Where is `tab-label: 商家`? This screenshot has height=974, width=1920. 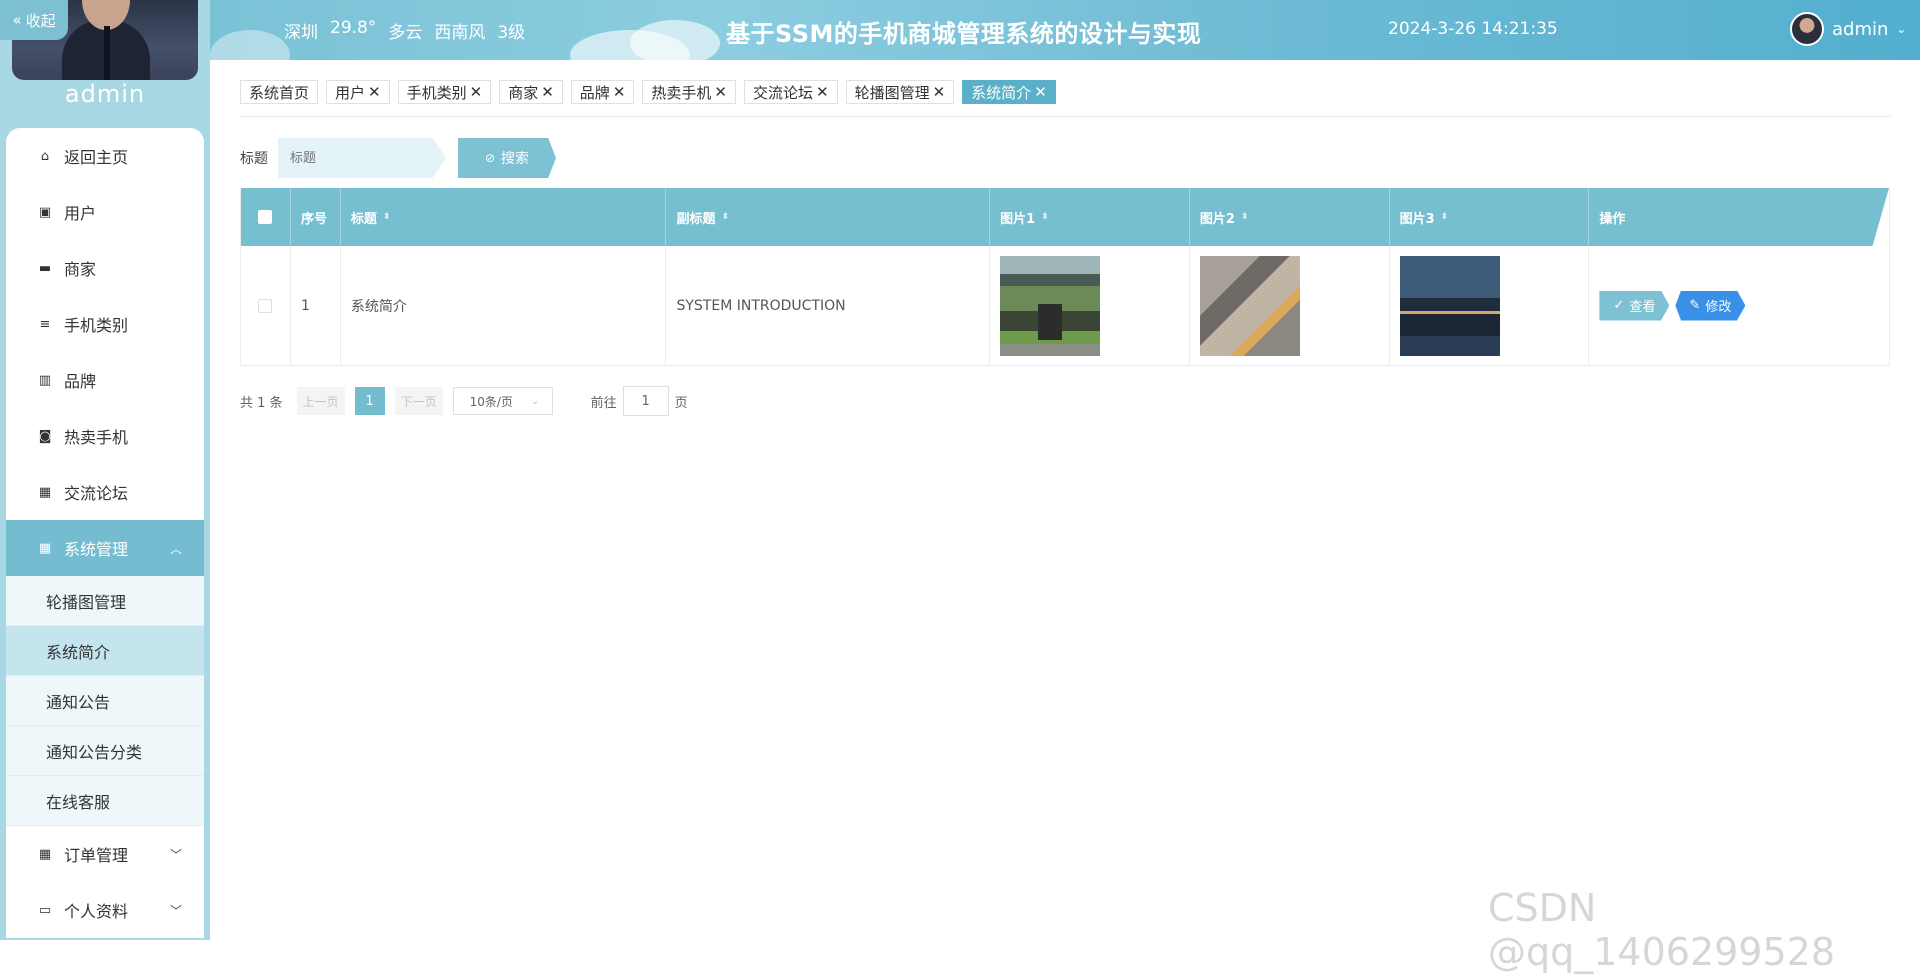
tab-label: 商家 is located at coordinates (523, 92).